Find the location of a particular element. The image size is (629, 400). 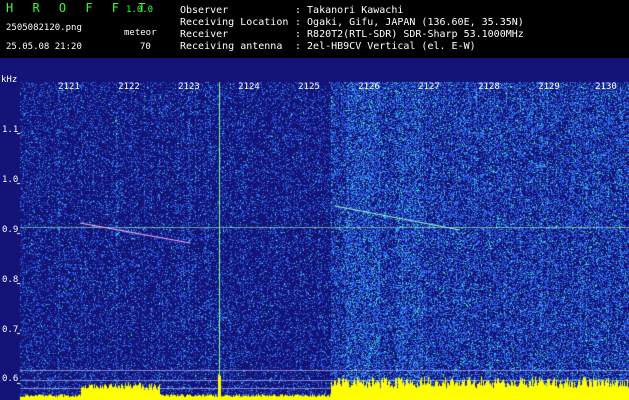

y-tick-label: 0.9 is located at coordinates (10, 230).